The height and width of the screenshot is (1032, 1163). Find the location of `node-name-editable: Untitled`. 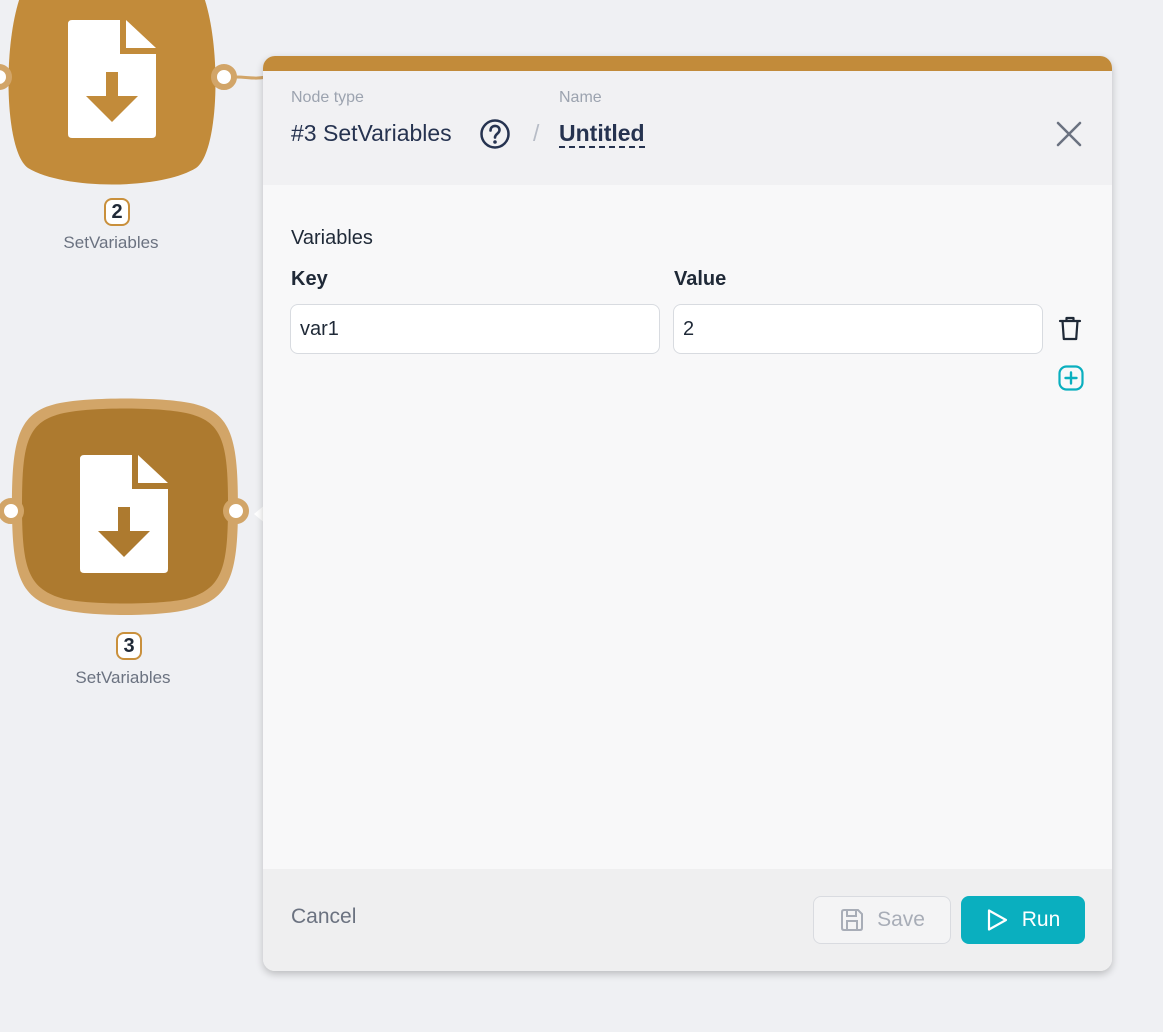

node-name-editable: Untitled is located at coordinates (602, 134).